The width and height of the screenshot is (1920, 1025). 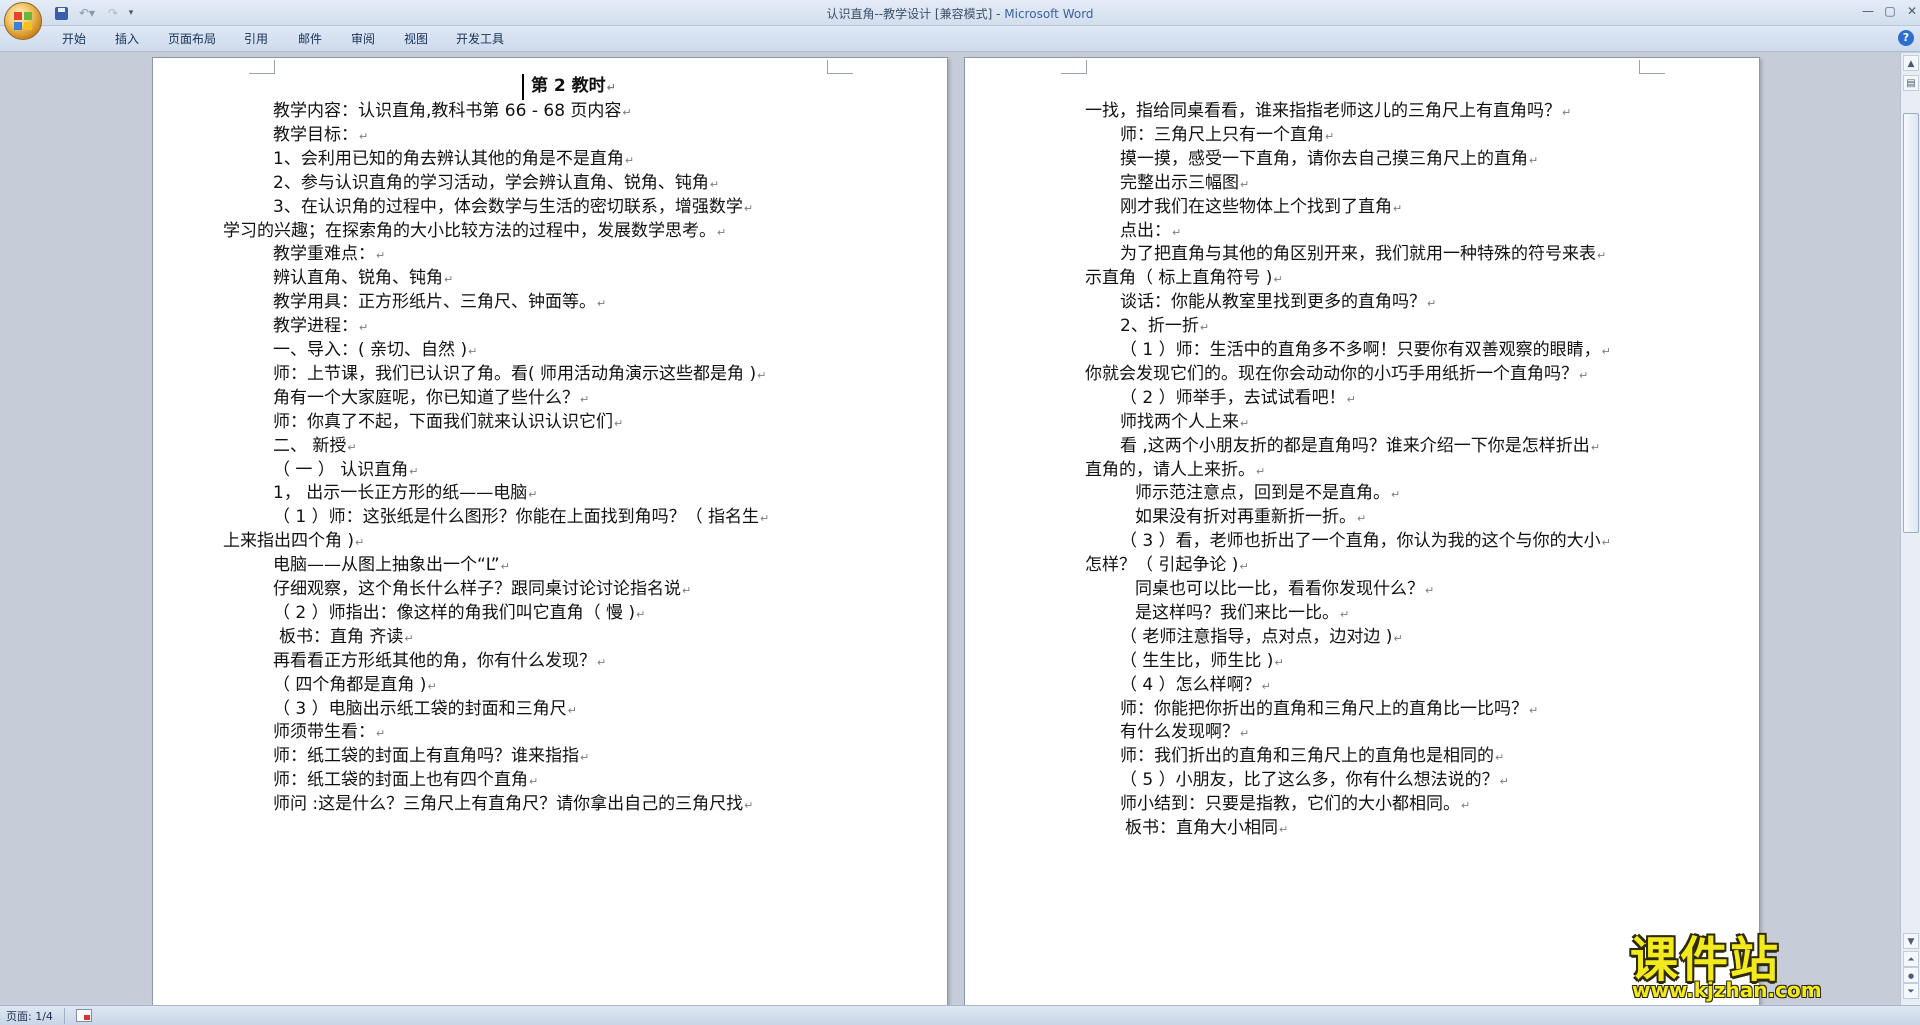 I want to click on tab-developer: 开发工具, so click(x=480, y=39).